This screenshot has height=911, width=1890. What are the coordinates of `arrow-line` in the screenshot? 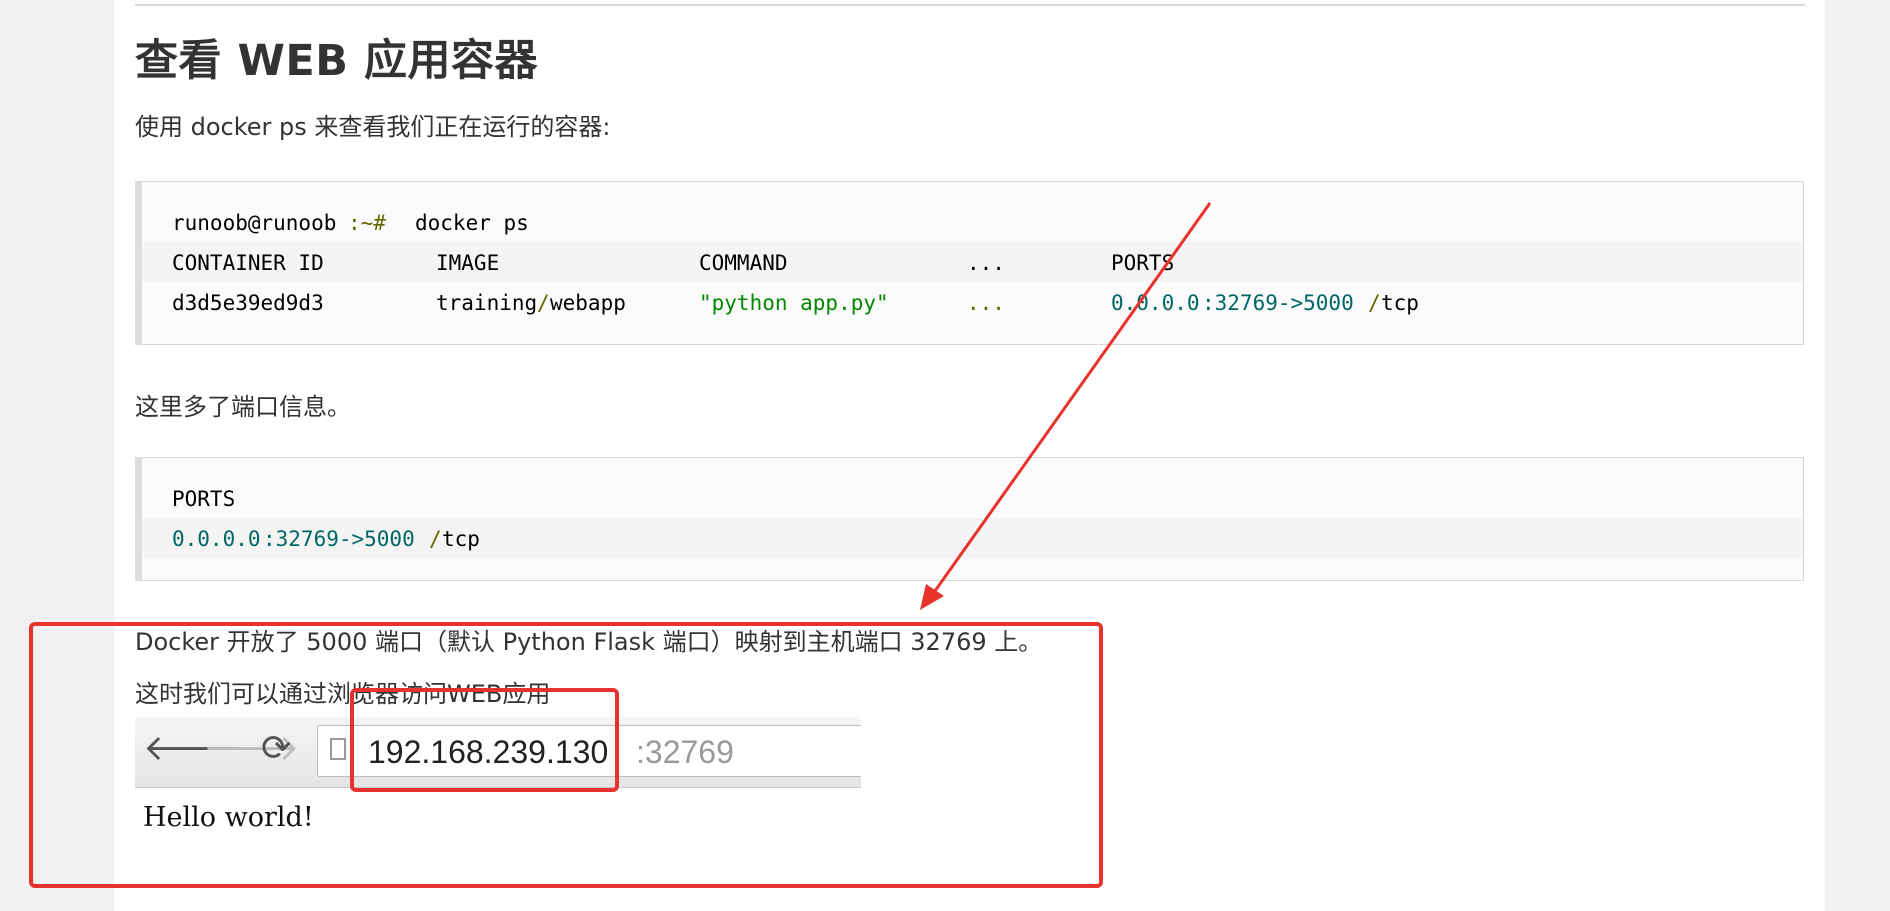 It's located at (1070, 400).